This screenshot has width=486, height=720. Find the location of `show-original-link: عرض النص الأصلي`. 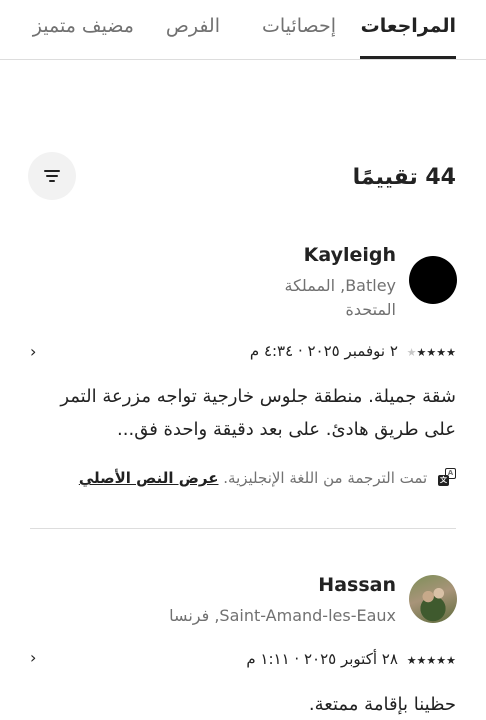

show-original-link: عرض النص الأصلي is located at coordinates (149, 478).